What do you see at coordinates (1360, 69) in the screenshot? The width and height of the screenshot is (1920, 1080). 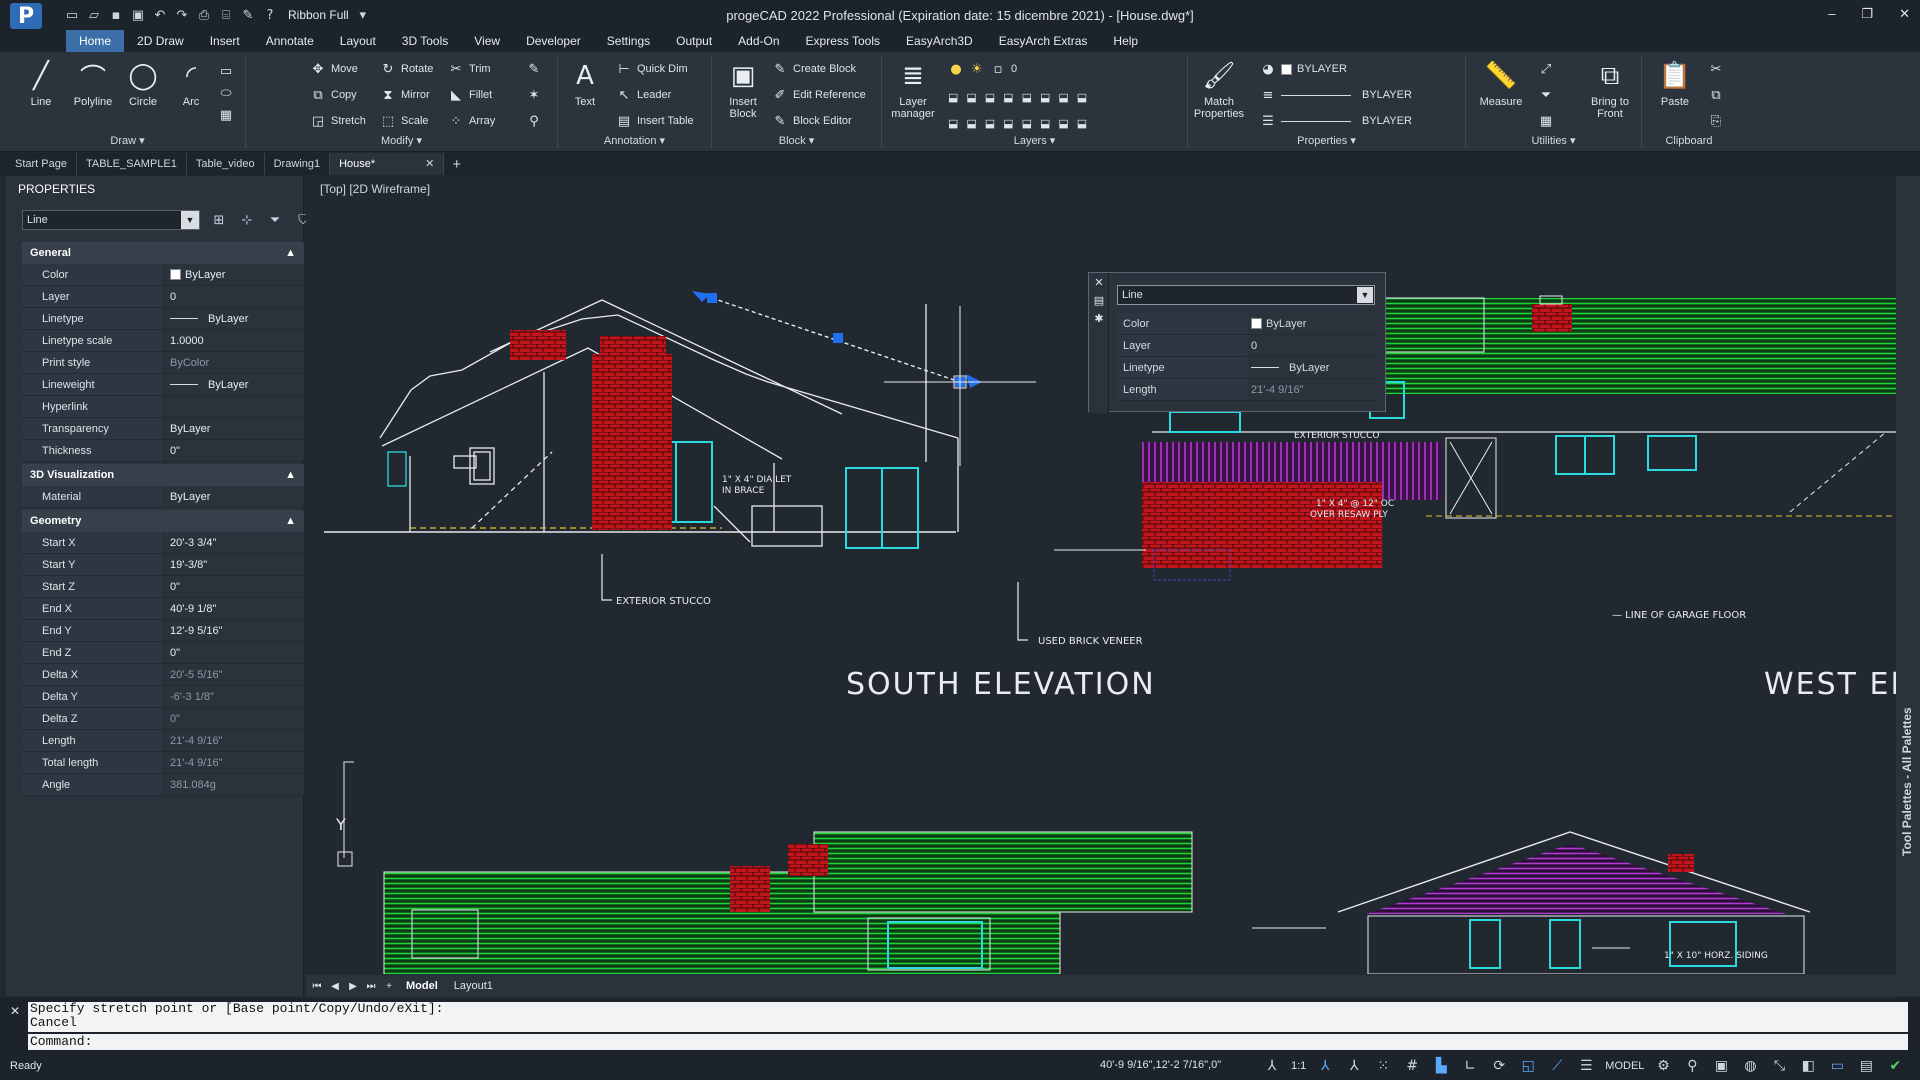 I see `color-dropdown: ◕ BYLAYER` at bounding box center [1360, 69].